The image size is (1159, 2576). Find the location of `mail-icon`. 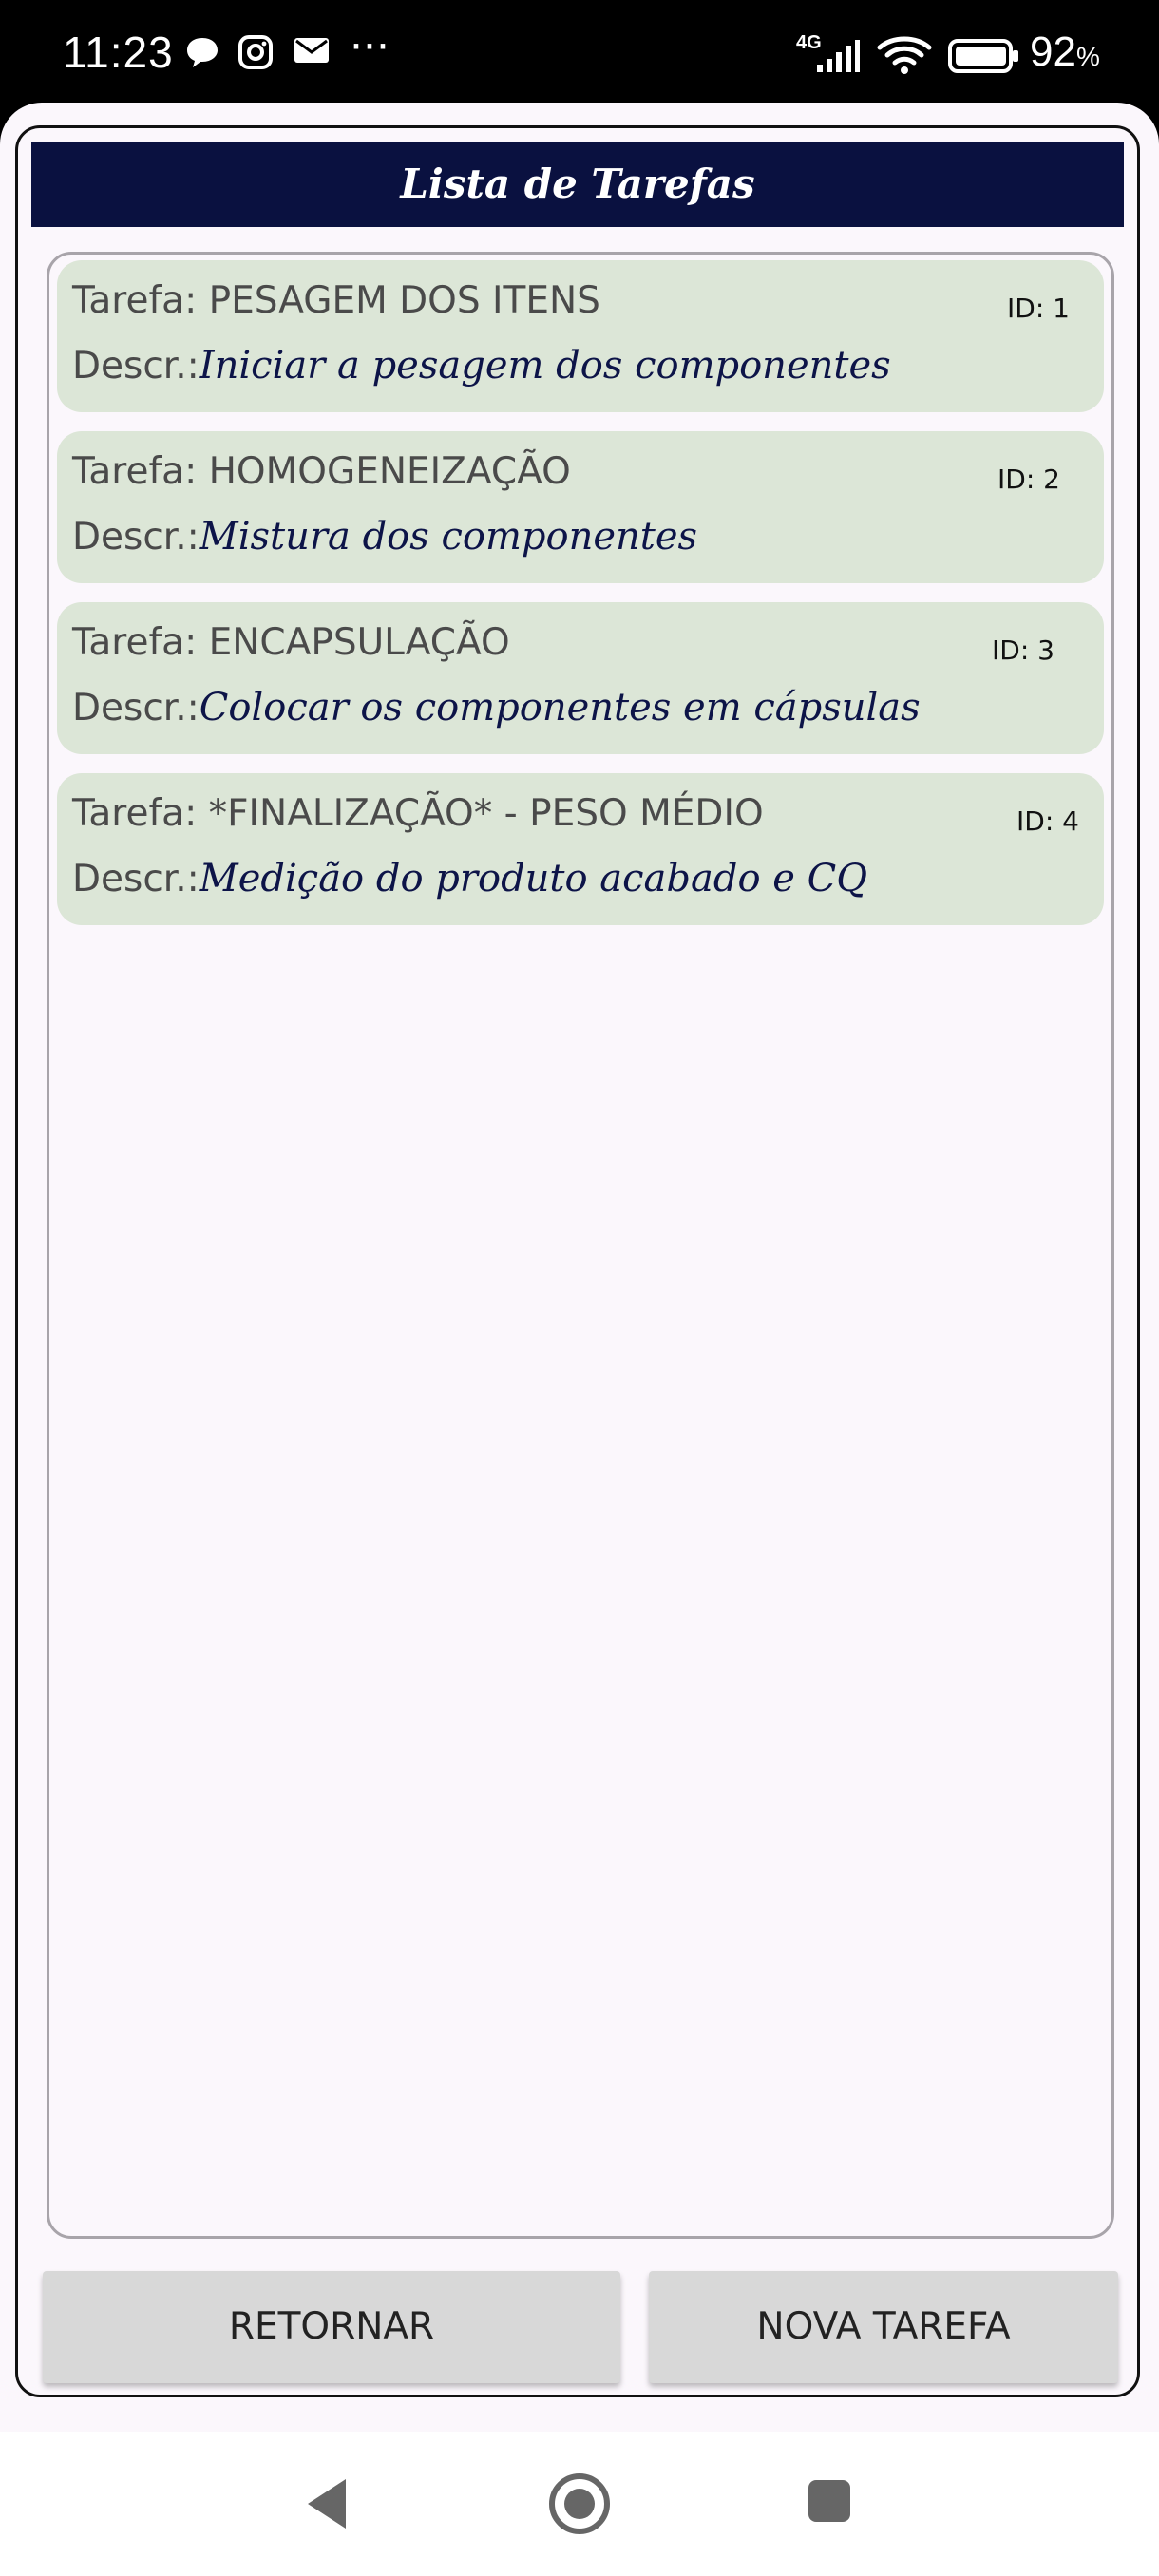

mail-icon is located at coordinates (312, 52).